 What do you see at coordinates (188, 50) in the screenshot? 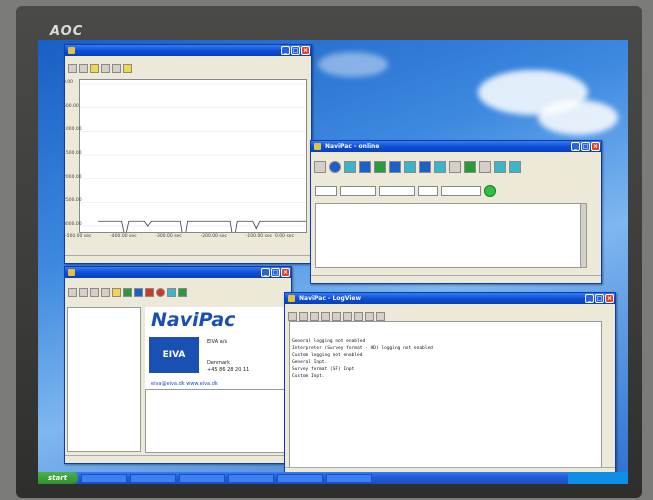
I see `depth-window-titlebar: _ □ ×` at bounding box center [188, 50].